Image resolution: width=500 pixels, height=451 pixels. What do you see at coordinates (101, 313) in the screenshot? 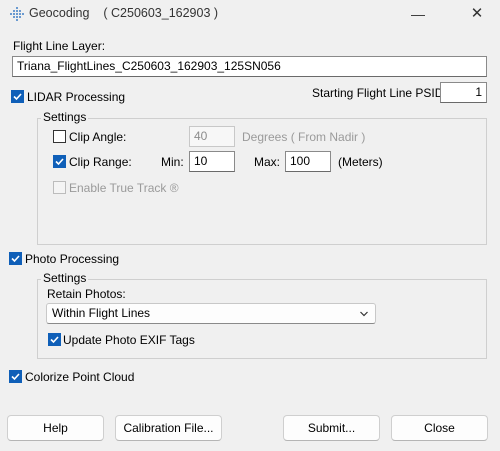
I see `retain-photos-value: Within Flight Lines` at bounding box center [101, 313].